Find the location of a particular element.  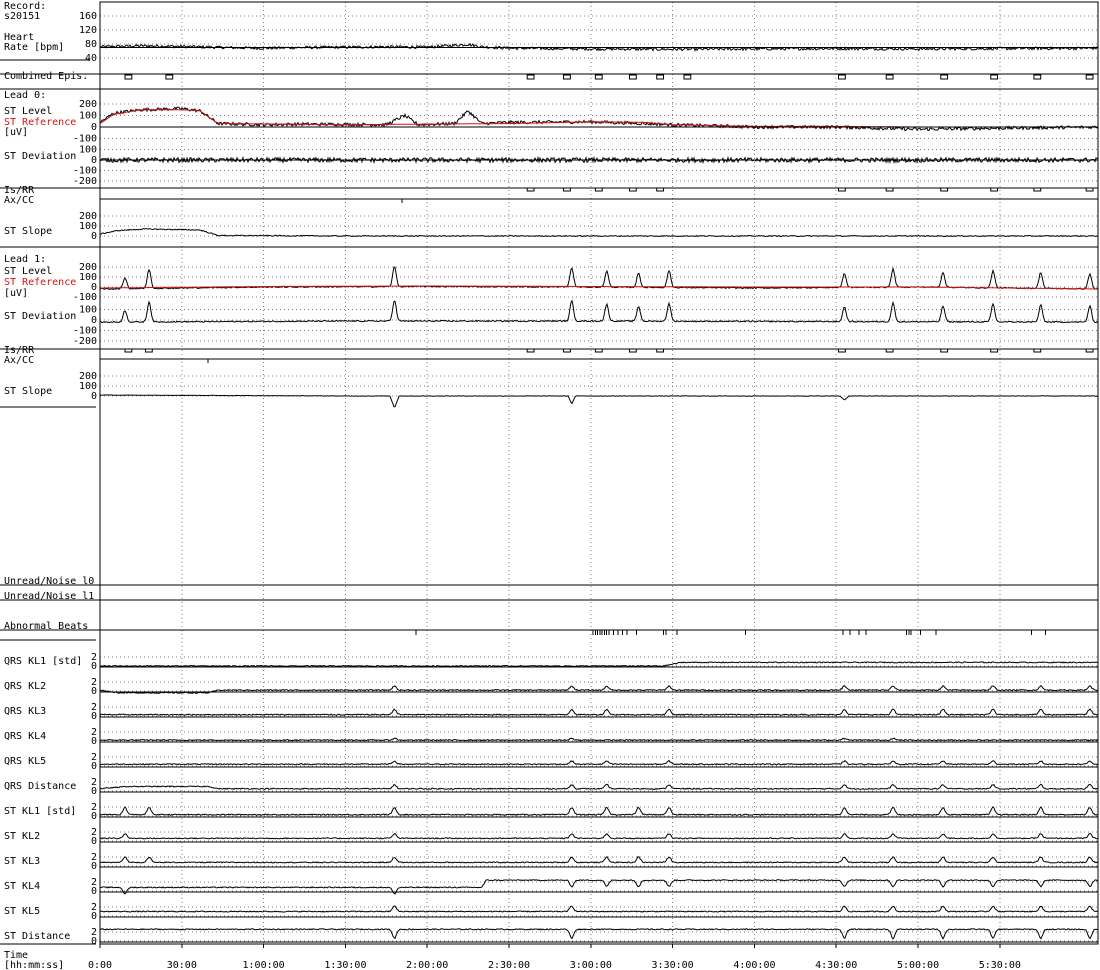

lead0-st-level-label: ST Level is located at coordinates (28, 111).